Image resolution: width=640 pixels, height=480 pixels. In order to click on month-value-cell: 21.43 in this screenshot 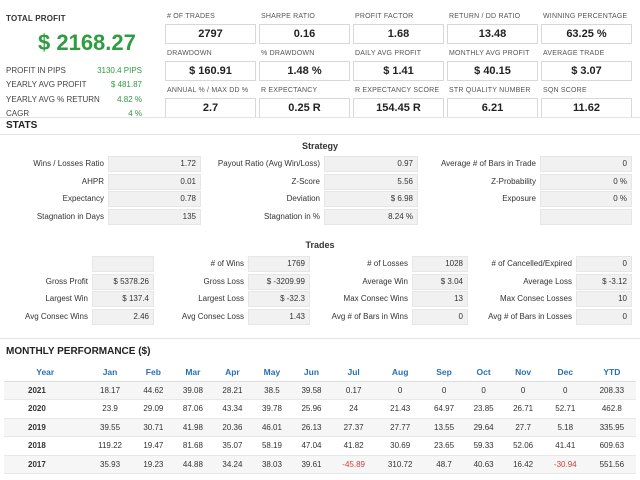, I will do `click(400, 409)`.